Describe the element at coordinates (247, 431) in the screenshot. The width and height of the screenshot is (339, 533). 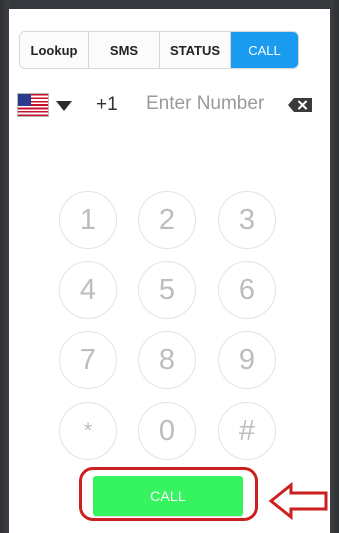
I see `keypad-key: #` at that location.